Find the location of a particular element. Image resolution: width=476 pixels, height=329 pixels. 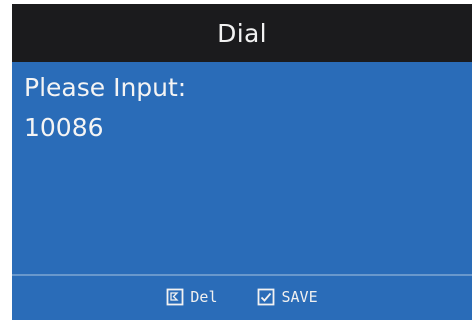

delete-softkey: Del is located at coordinates (191, 297).